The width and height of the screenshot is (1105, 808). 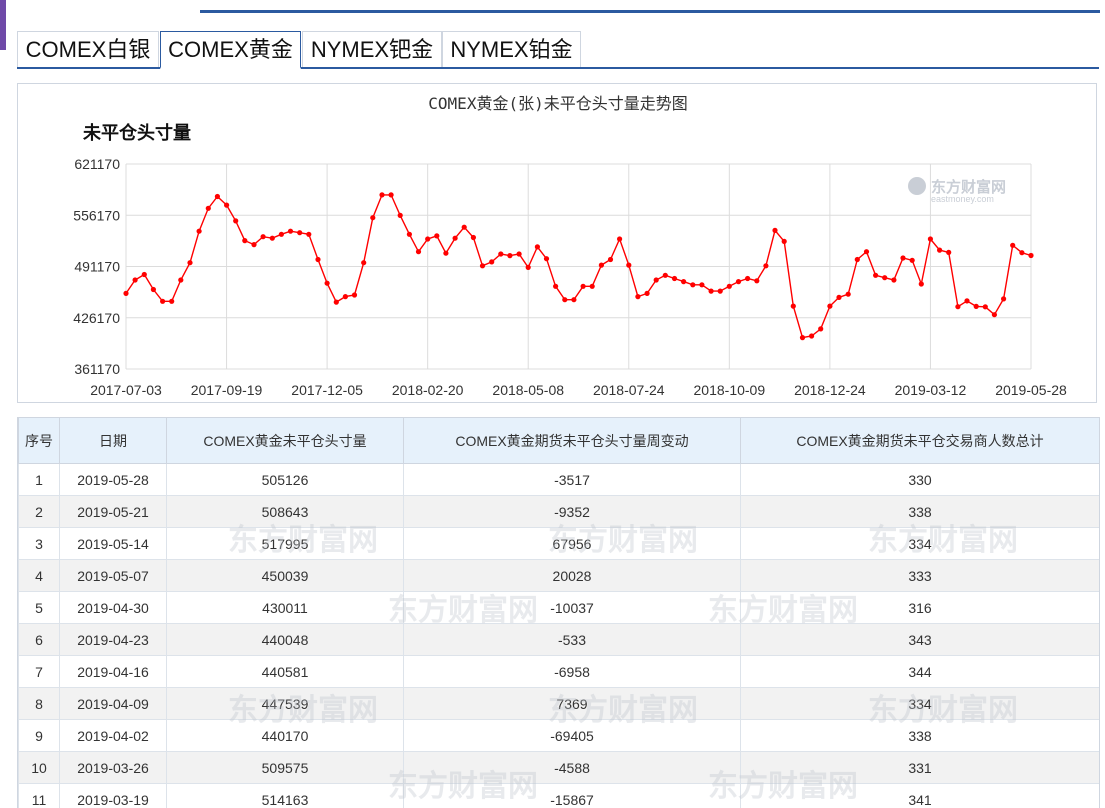 I want to click on tab-comex-silver: COMEX白银, so click(x=88, y=49).